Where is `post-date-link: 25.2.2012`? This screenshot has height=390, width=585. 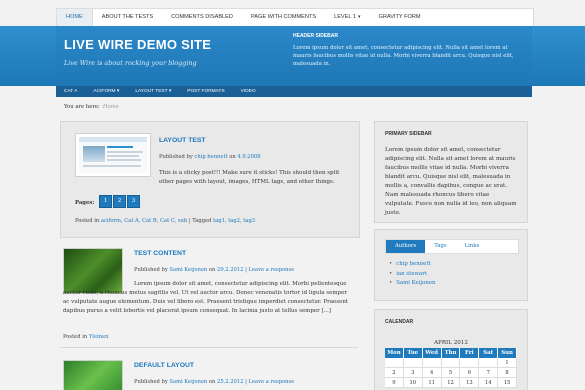 post-date-link: 25.2.2012 is located at coordinates (230, 382).